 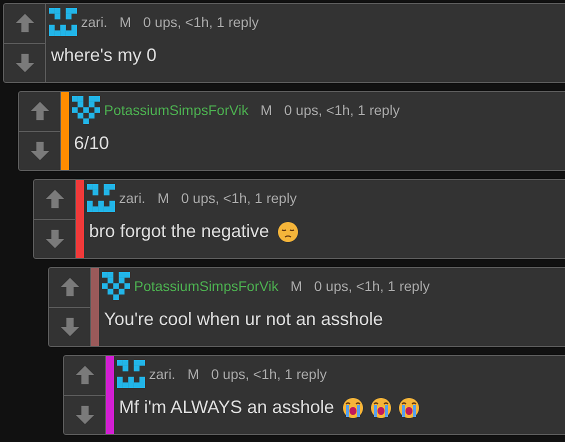 I want to click on comment-text: 6/10, so click(x=92, y=143).